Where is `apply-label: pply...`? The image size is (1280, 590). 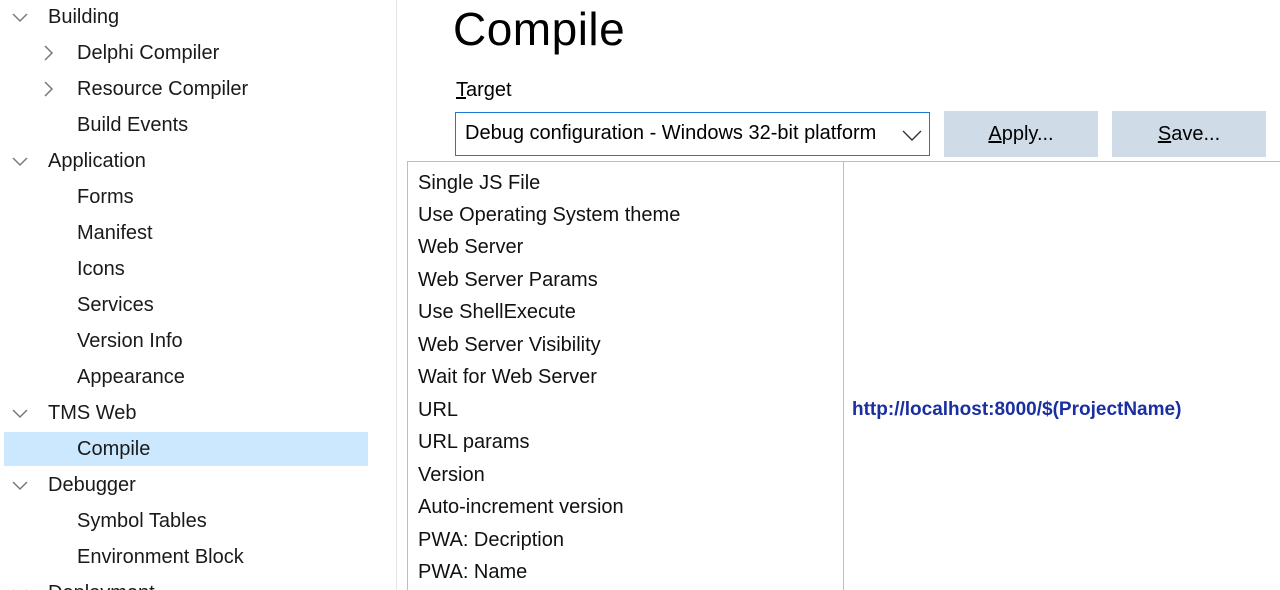 apply-label: pply... is located at coordinates (1027, 133).